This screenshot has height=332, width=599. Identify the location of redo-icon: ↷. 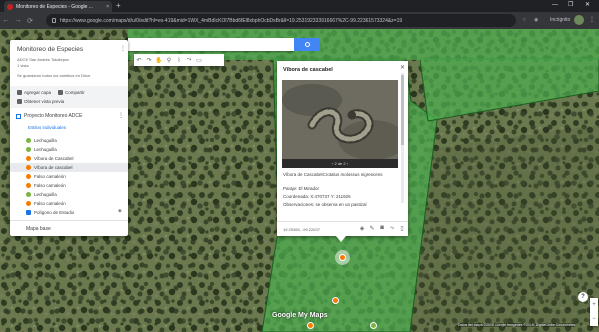
(149, 60).